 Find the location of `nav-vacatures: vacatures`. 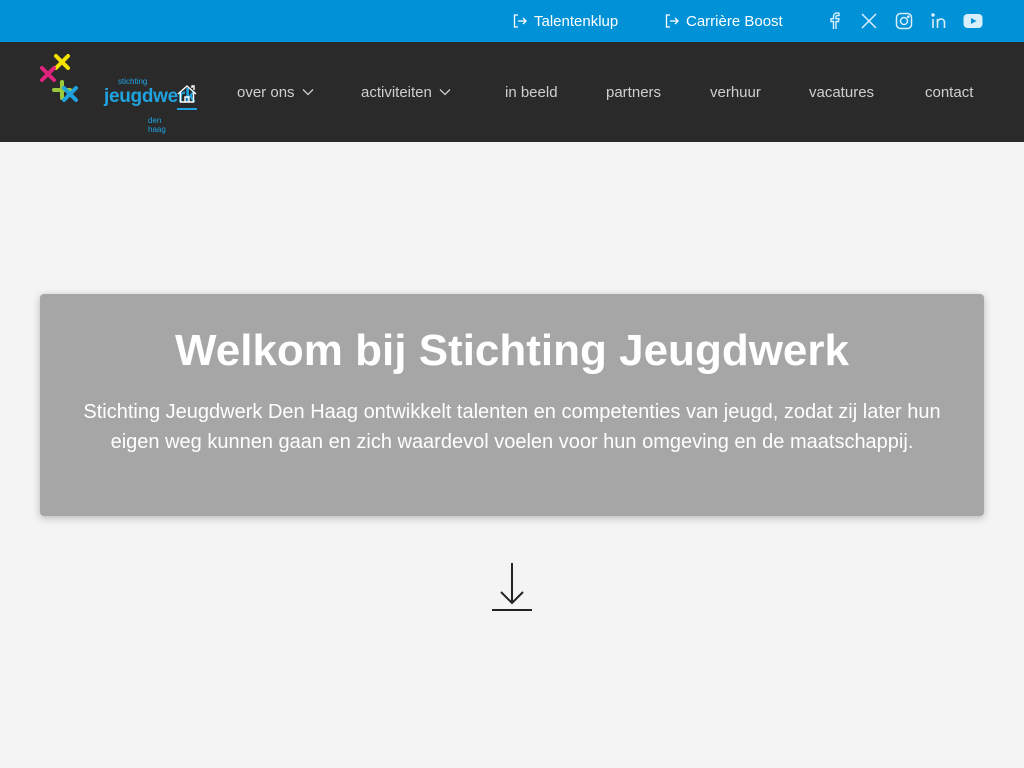

nav-vacatures: vacatures is located at coordinates (841, 92).